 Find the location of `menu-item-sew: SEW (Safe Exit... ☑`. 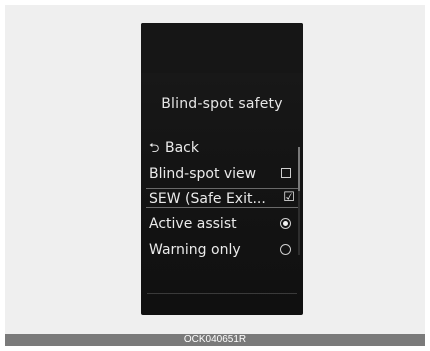

menu-item-sew: SEW (Safe Exit... ☑ is located at coordinates (223, 198).